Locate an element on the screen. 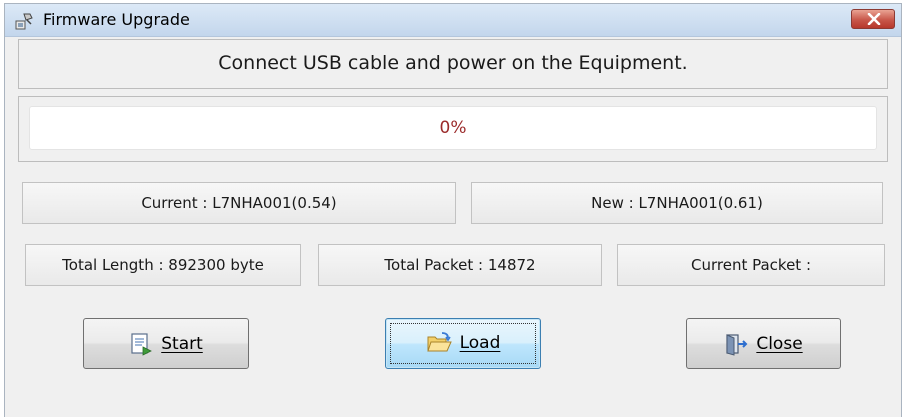 The image size is (906, 417). open-folder-icon is located at coordinates (439, 342).